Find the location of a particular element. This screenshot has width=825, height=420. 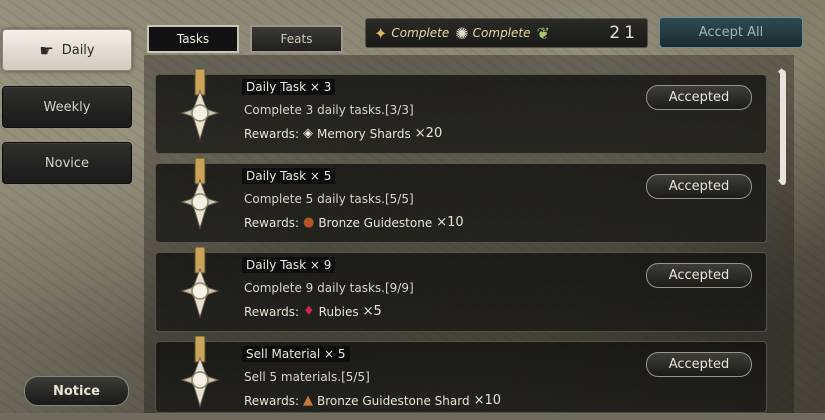

tab-feats: Feats is located at coordinates (296, 39).